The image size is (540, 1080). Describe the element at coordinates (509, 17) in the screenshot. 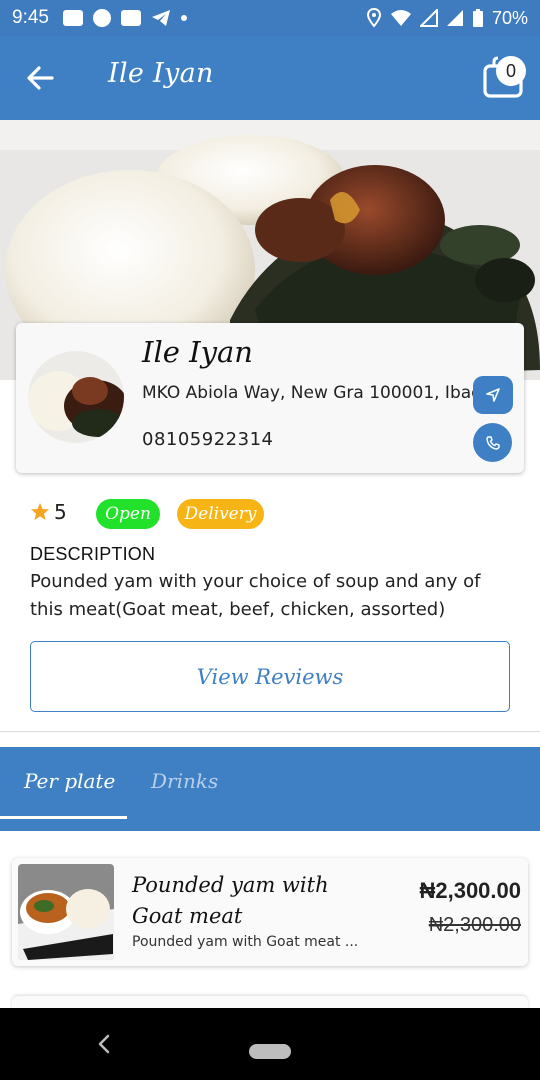

I see `battery-percent: 70%` at that location.